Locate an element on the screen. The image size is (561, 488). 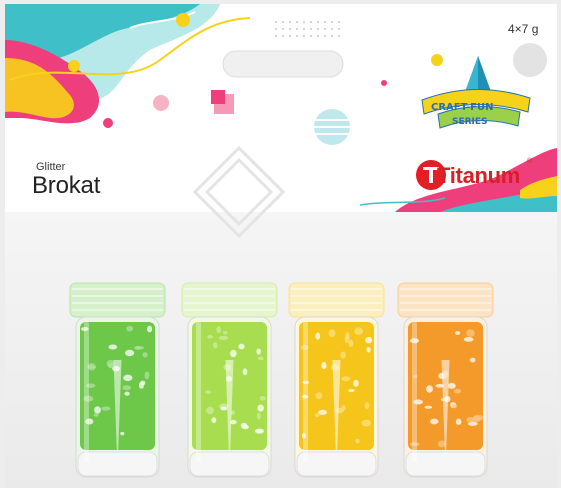
quantity-label: 4×7 g is located at coordinates (523, 29).